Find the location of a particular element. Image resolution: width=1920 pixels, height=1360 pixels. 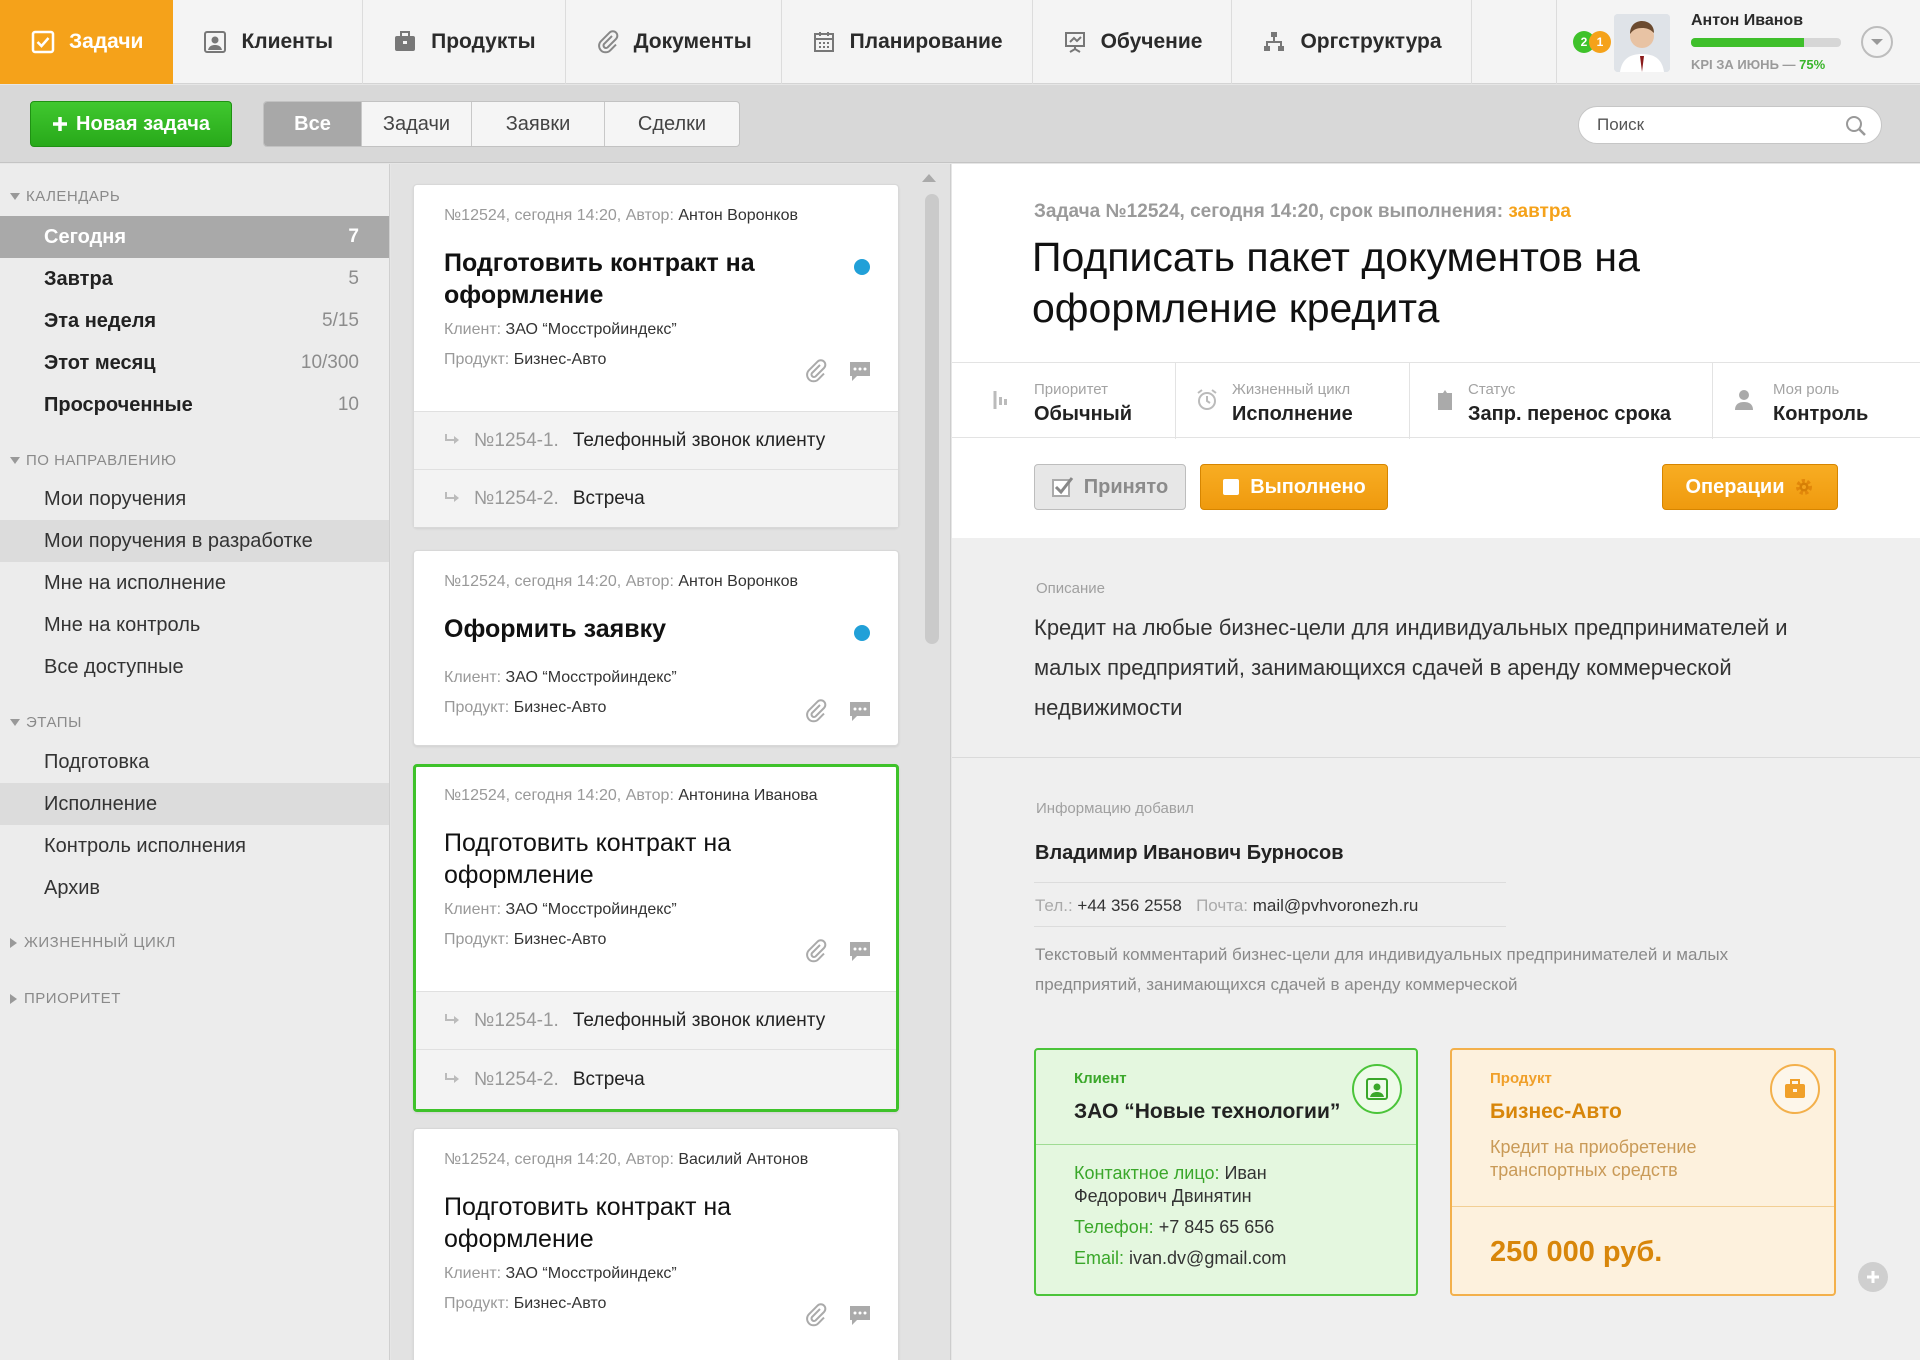

user-panel: 2 1 Антон Иванов KPI ЗА ИЮНЬ — 75% is located at coordinates (1738, 42).